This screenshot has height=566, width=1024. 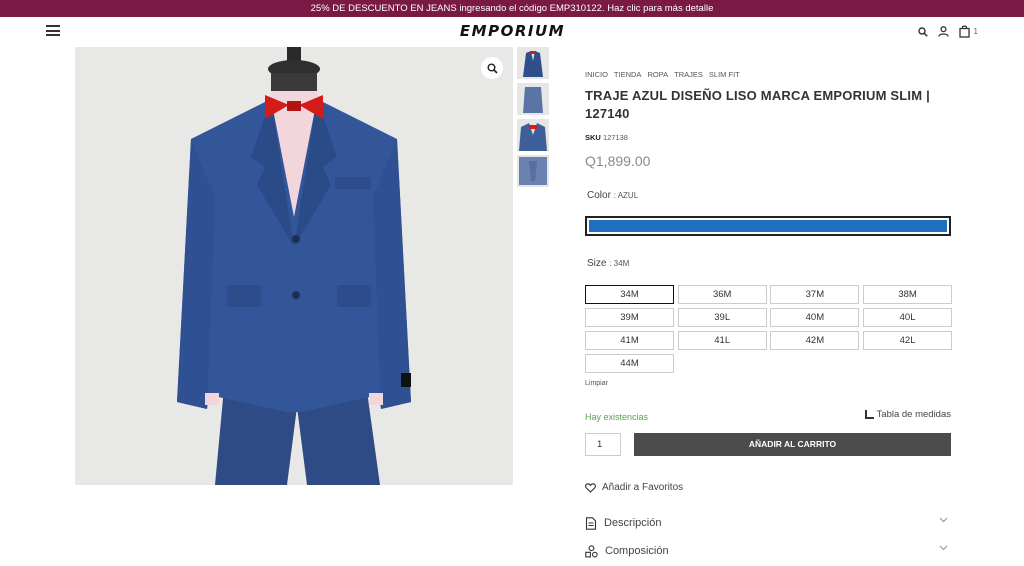 What do you see at coordinates (815, 294) in the screenshot?
I see `size-option: 37M` at bounding box center [815, 294].